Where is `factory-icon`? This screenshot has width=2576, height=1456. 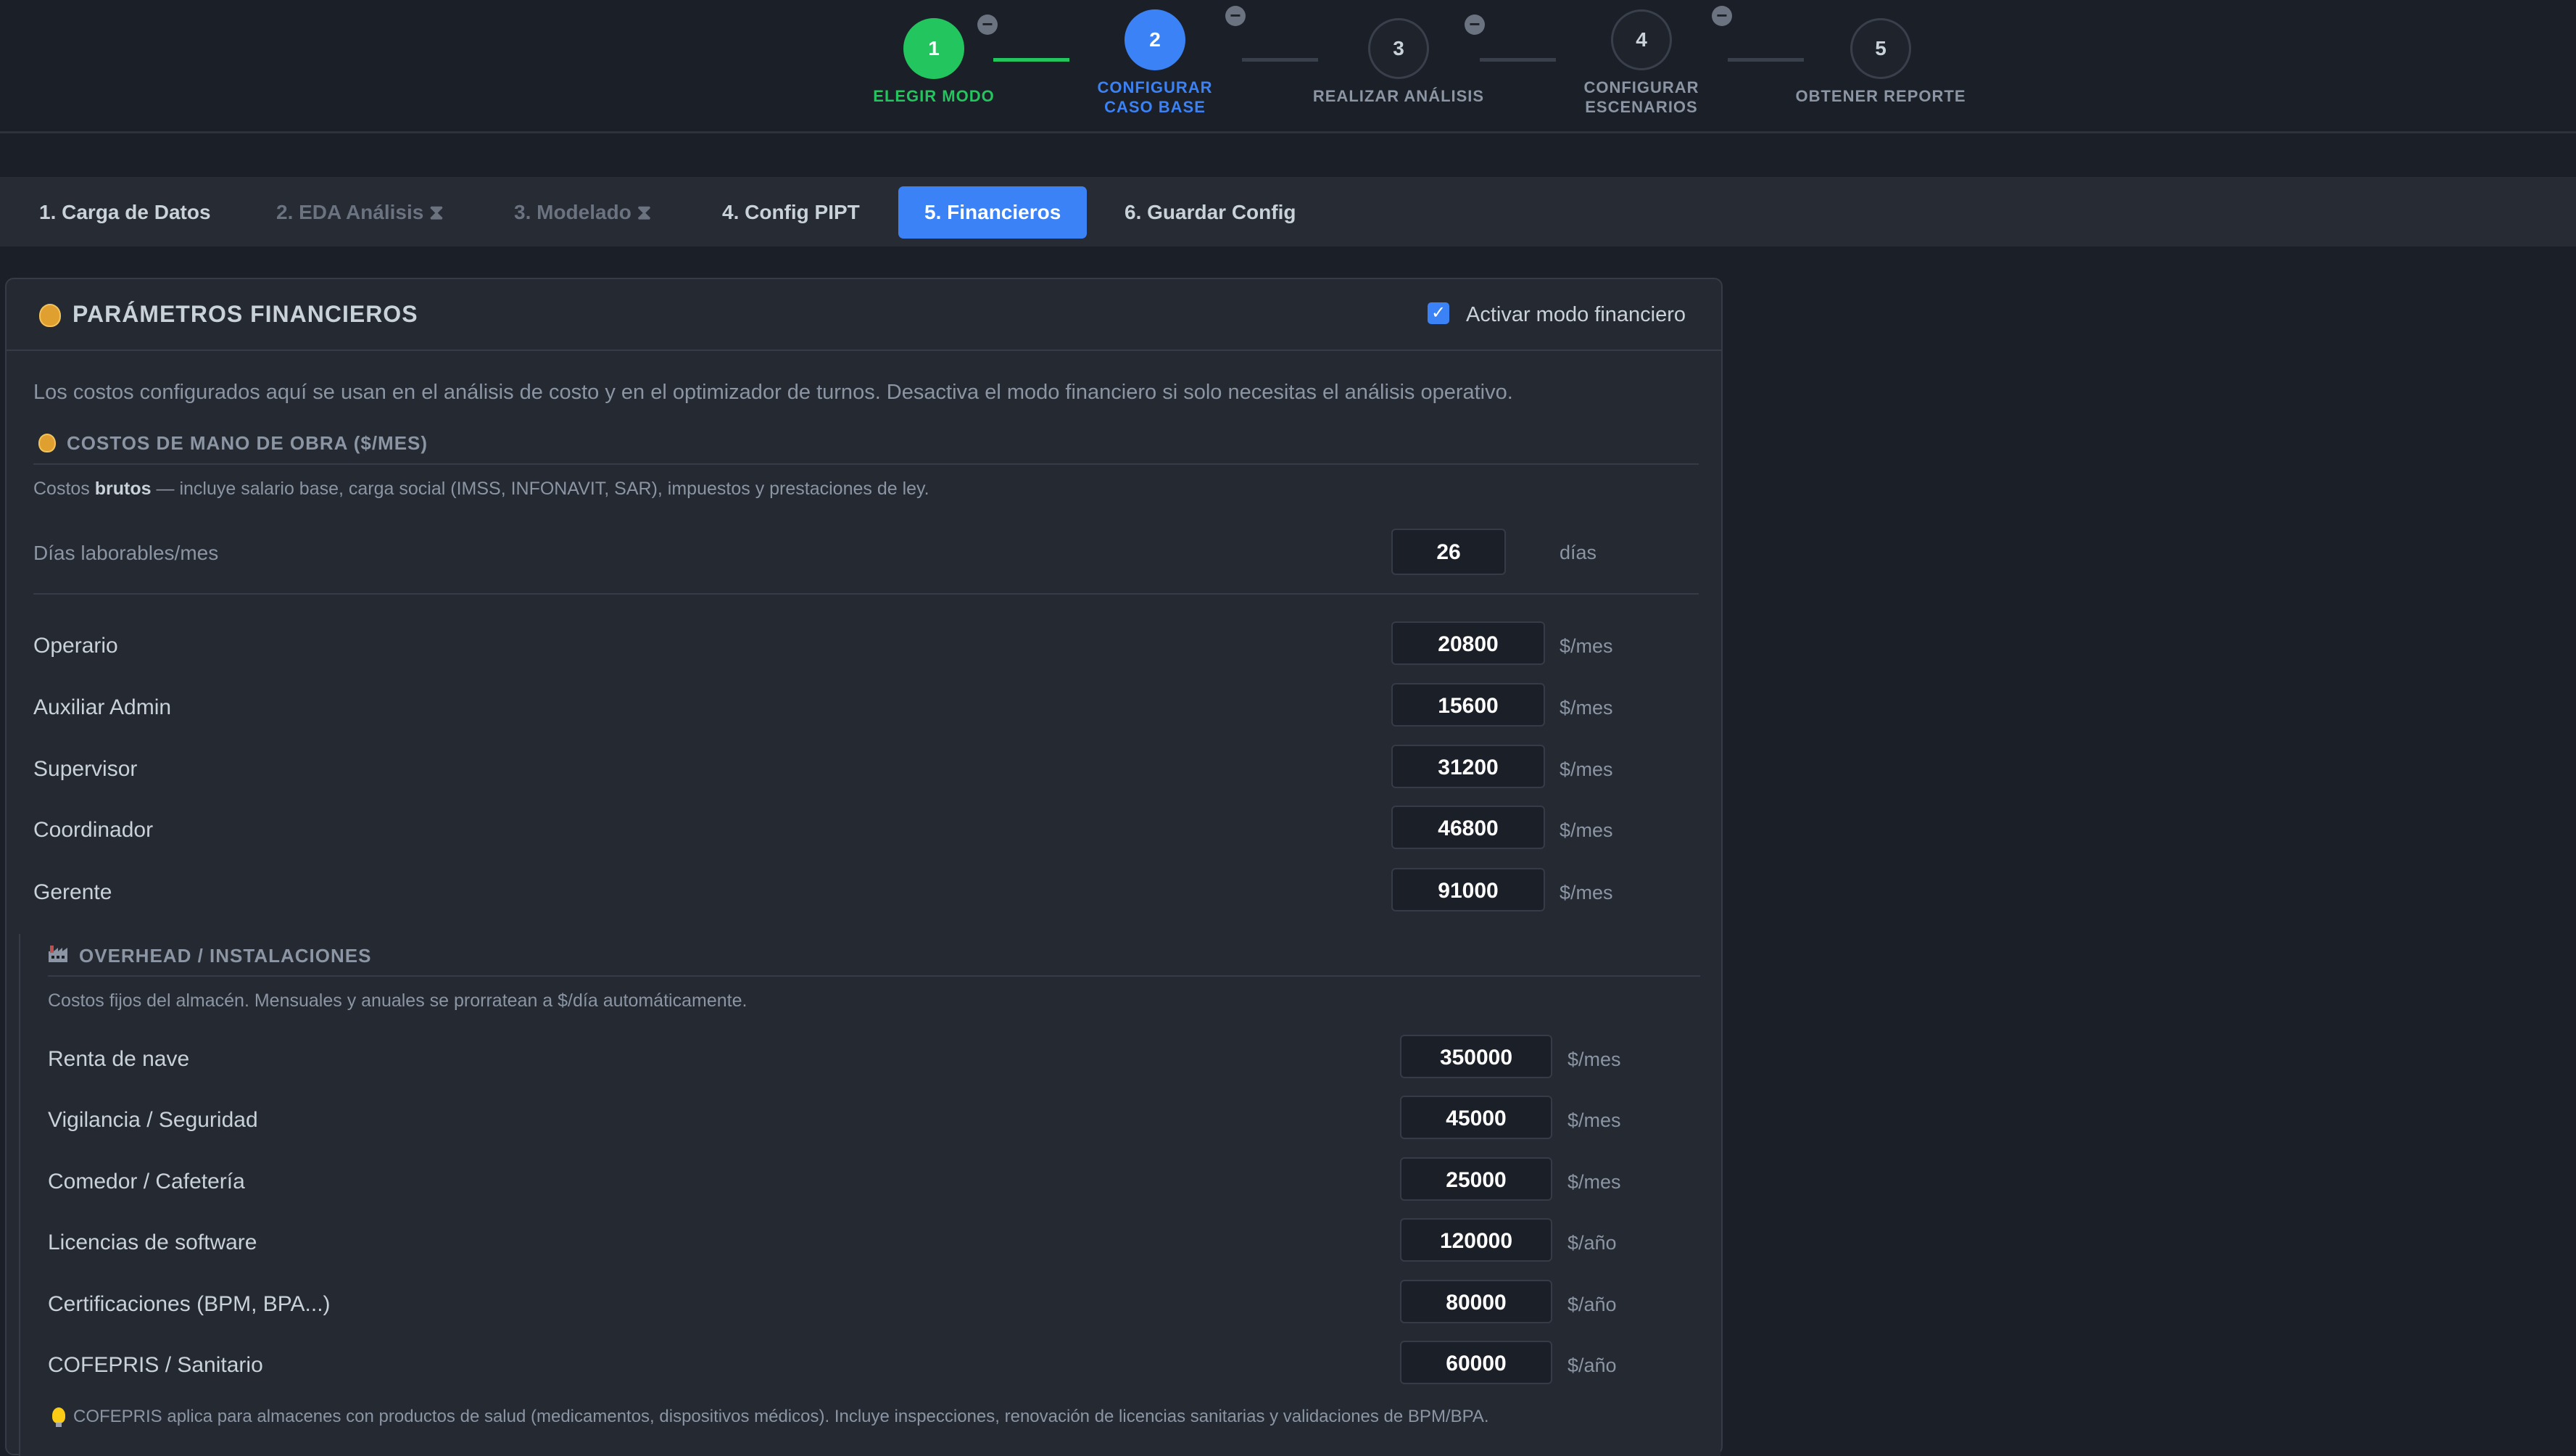
factory-icon is located at coordinates (58, 954).